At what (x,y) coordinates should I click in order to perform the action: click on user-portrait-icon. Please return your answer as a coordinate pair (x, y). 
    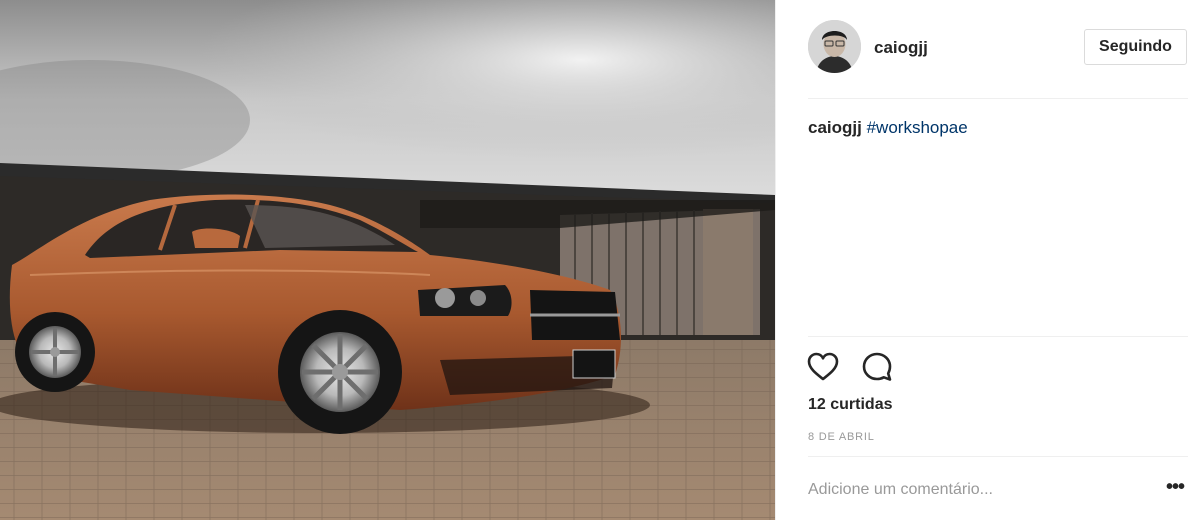
    Looking at the image, I should click on (834, 46).